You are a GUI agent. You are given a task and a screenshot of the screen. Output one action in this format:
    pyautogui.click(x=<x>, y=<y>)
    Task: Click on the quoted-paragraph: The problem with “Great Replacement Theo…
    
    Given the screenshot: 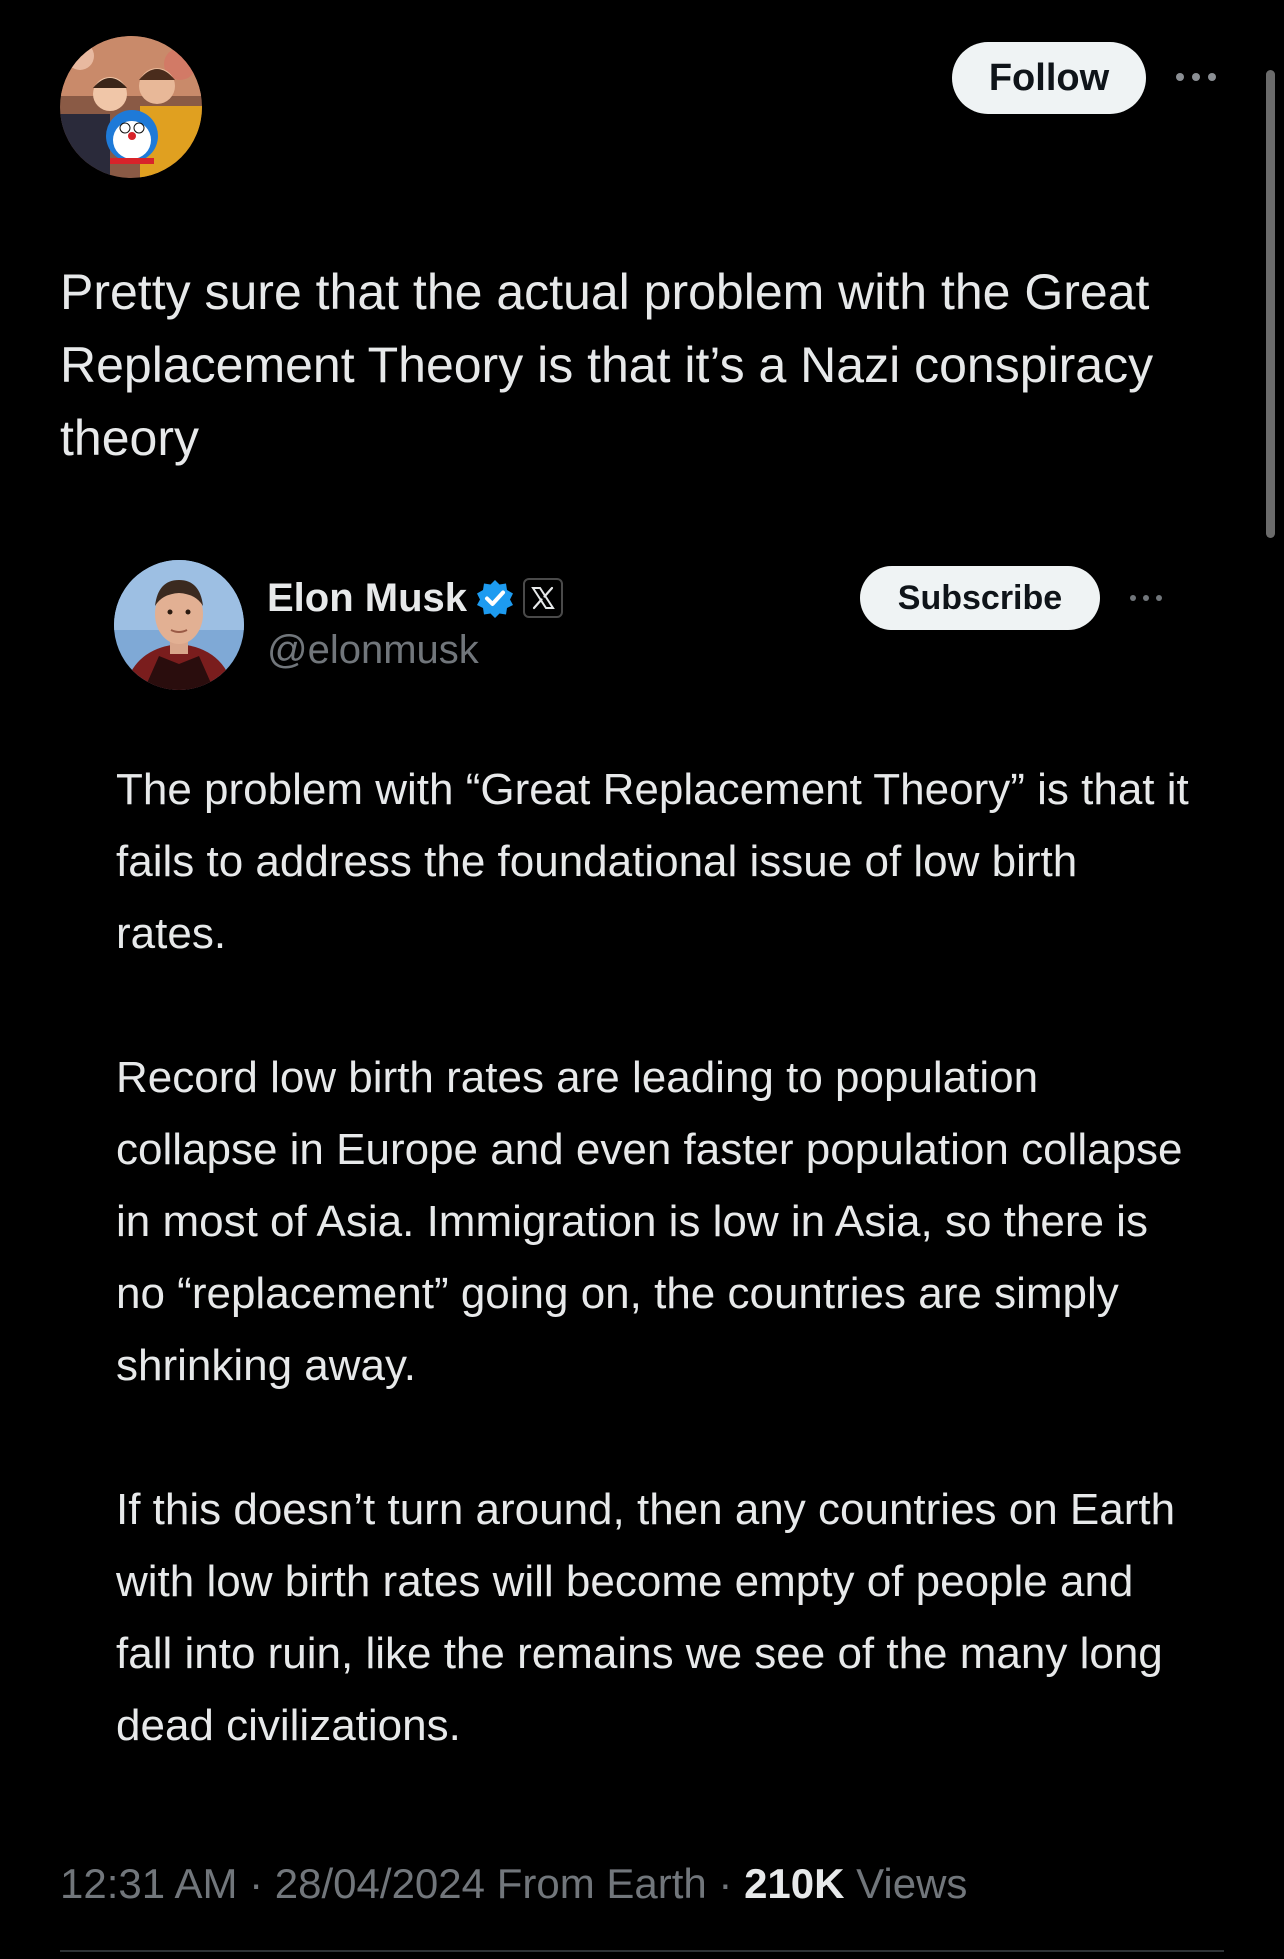 What is the action you would take?
    pyautogui.click(x=652, y=861)
    